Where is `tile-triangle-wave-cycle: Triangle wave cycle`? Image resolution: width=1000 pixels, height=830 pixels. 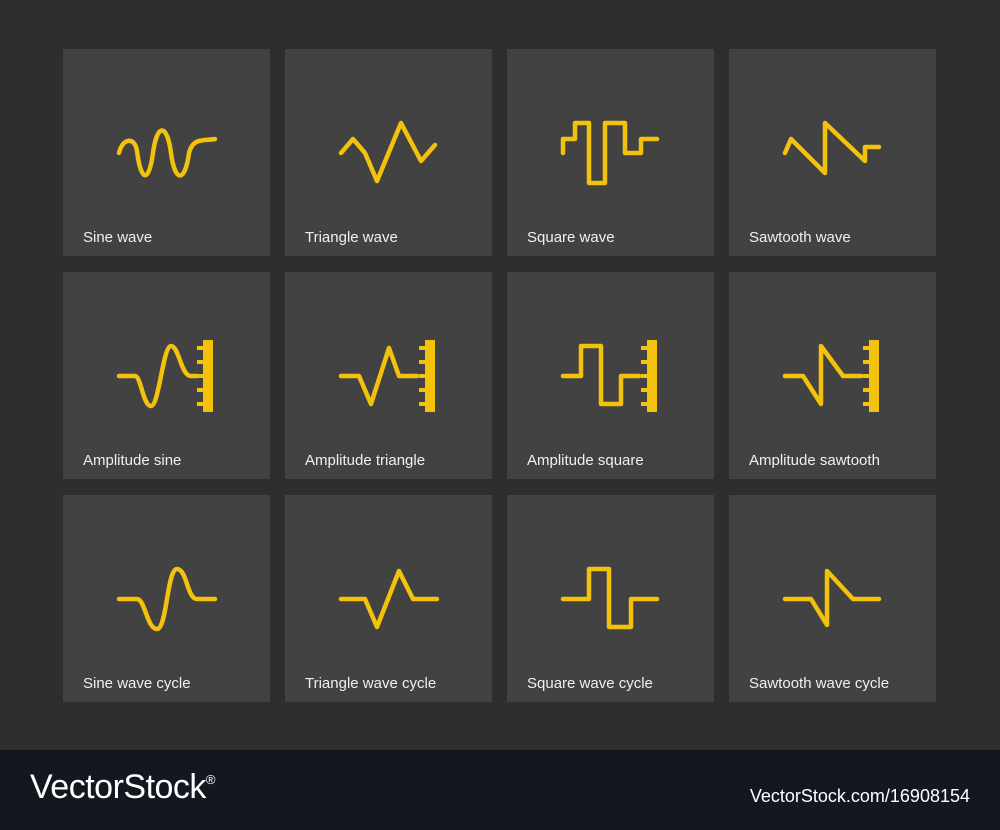
tile-triangle-wave-cycle: Triangle wave cycle is located at coordinates (388, 598).